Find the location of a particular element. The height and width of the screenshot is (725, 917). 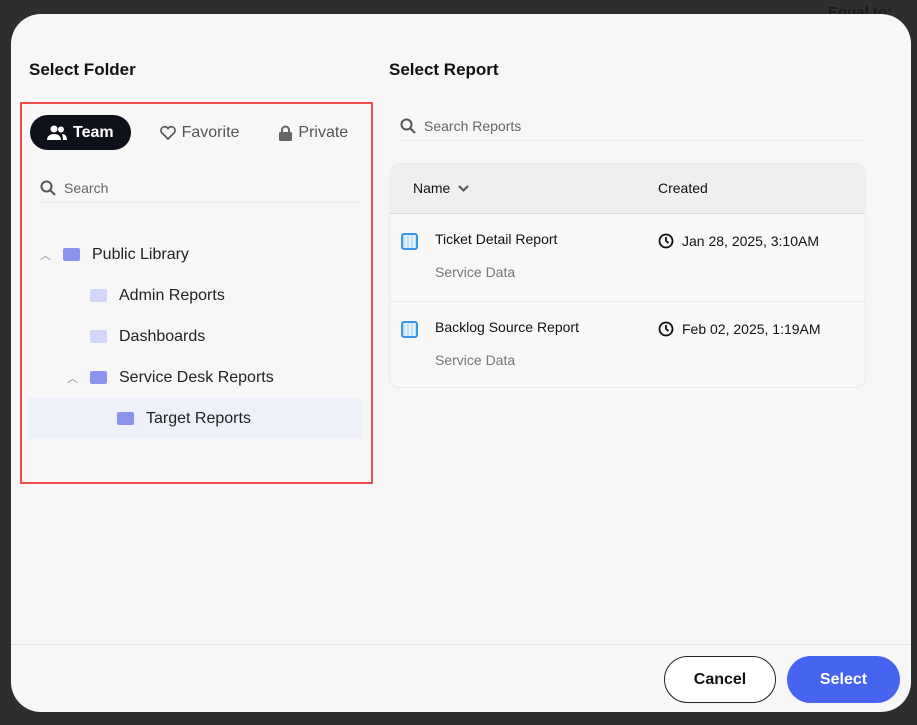

node-label: Admin Reports is located at coordinates (172, 295).